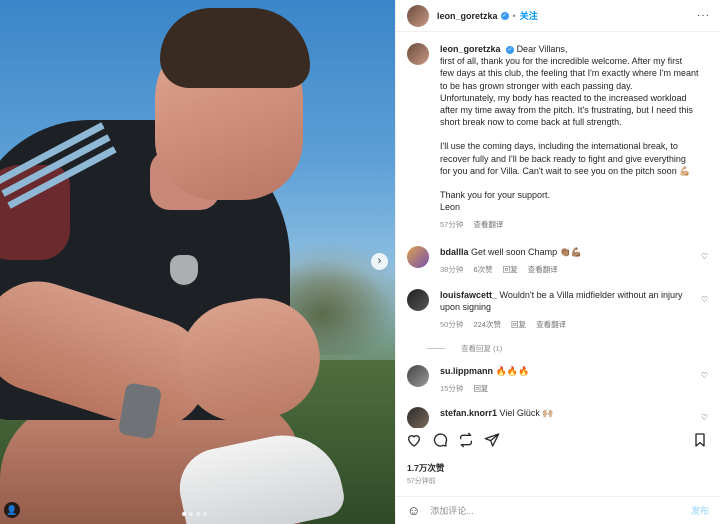  I want to click on caption-time: 57分钟, so click(452, 225).